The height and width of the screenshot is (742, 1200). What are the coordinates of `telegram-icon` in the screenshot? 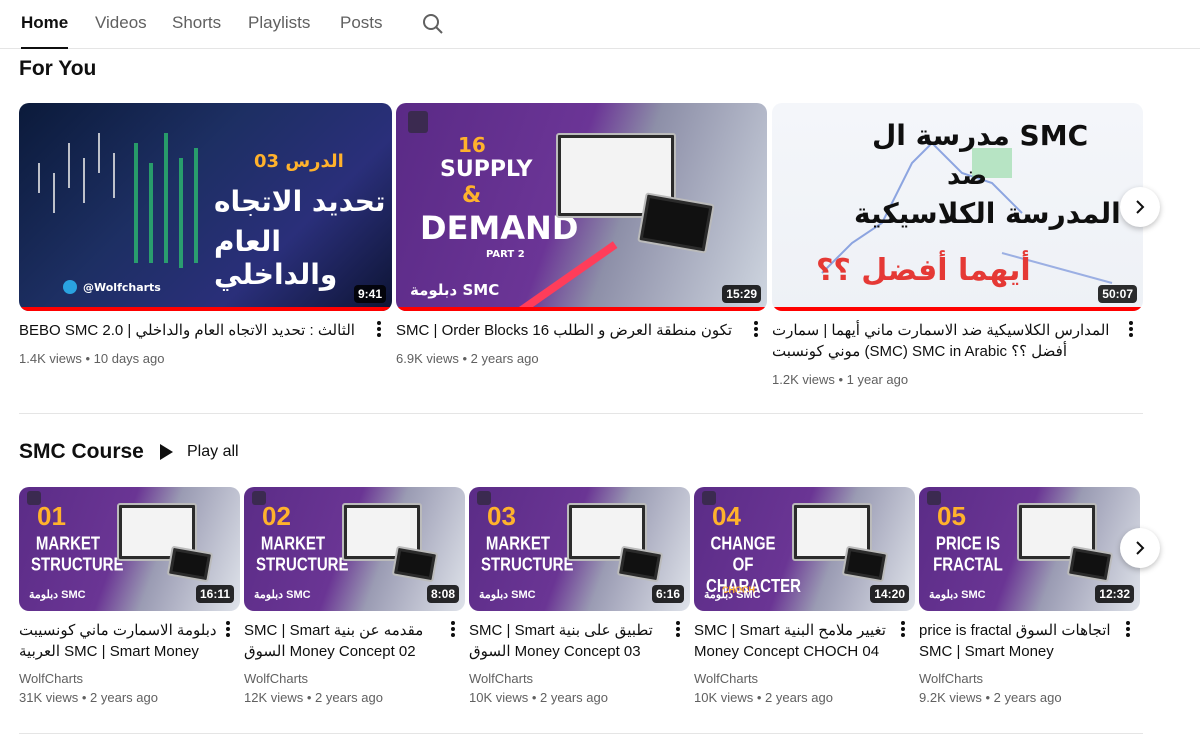 It's located at (70, 287).